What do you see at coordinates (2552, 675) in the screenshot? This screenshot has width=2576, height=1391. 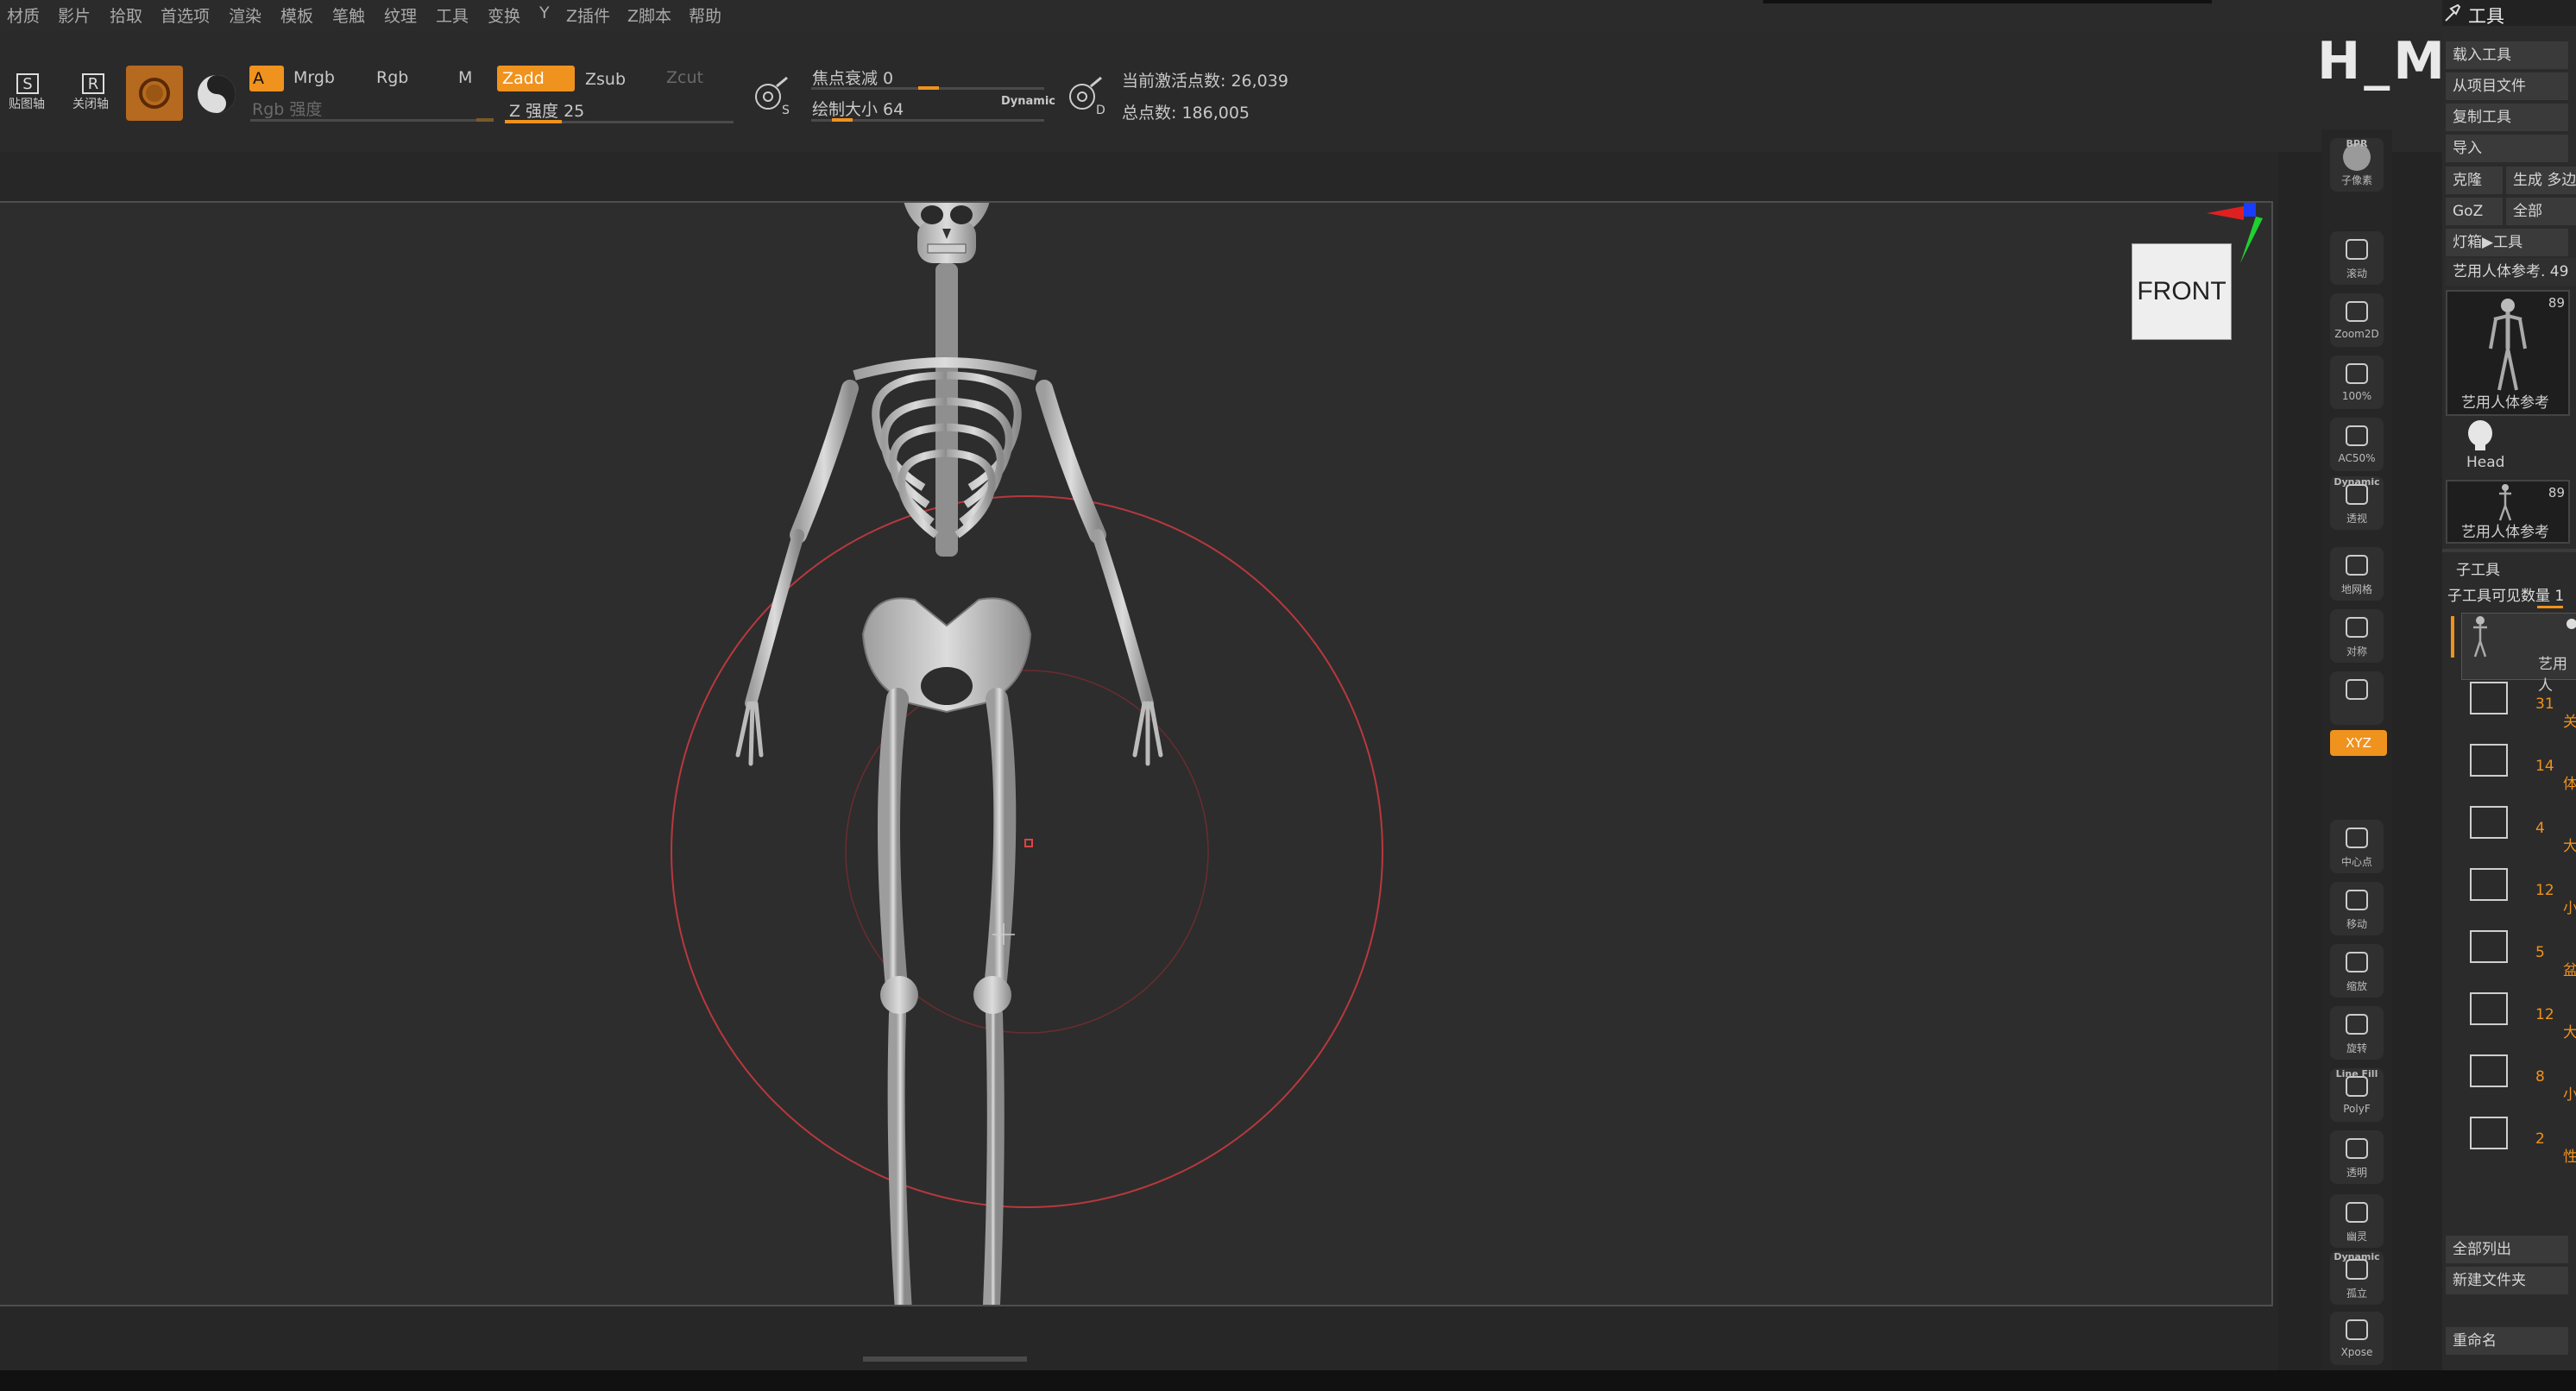 I see `subtool-active-label: 艺用人` at bounding box center [2552, 675].